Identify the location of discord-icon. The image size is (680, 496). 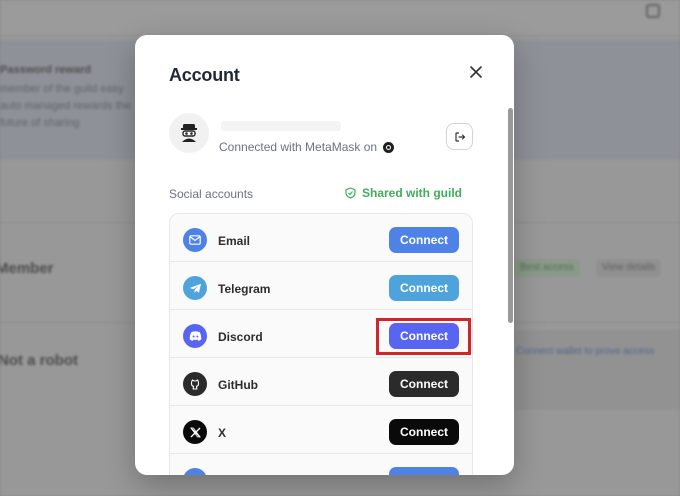
(195, 336).